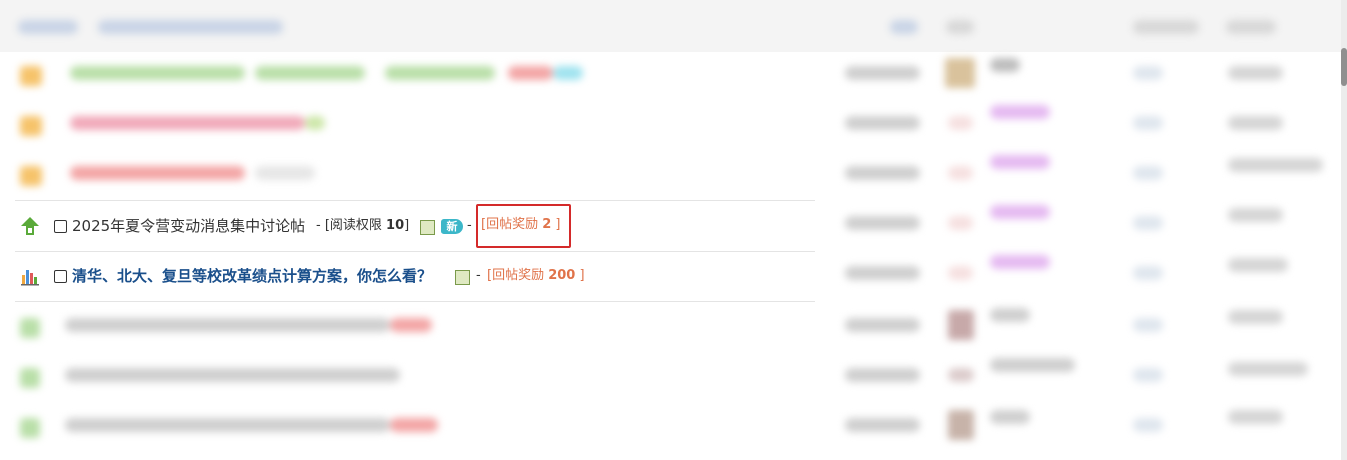 This screenshot has width=1347, height=460. Describe the element at coordinates (188, 226) in the screenshot. I see `thread-title-link: 2025年夏令营变动消息集中讨论帖` at that location.